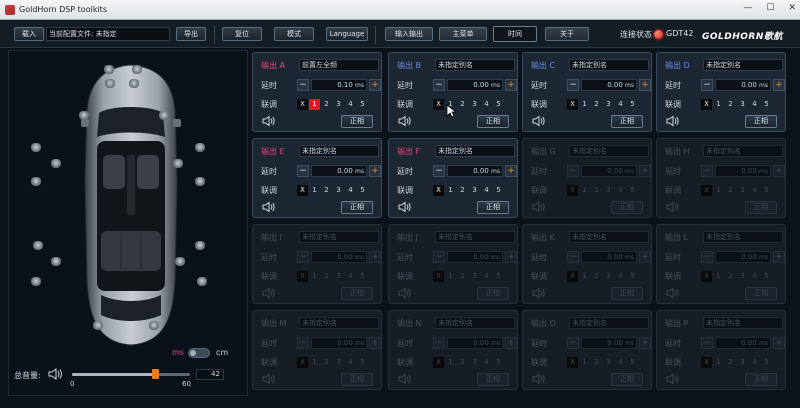 This screenshot has width=800, height=408. I want to click on reset-button: 复位, so click(242, 34).